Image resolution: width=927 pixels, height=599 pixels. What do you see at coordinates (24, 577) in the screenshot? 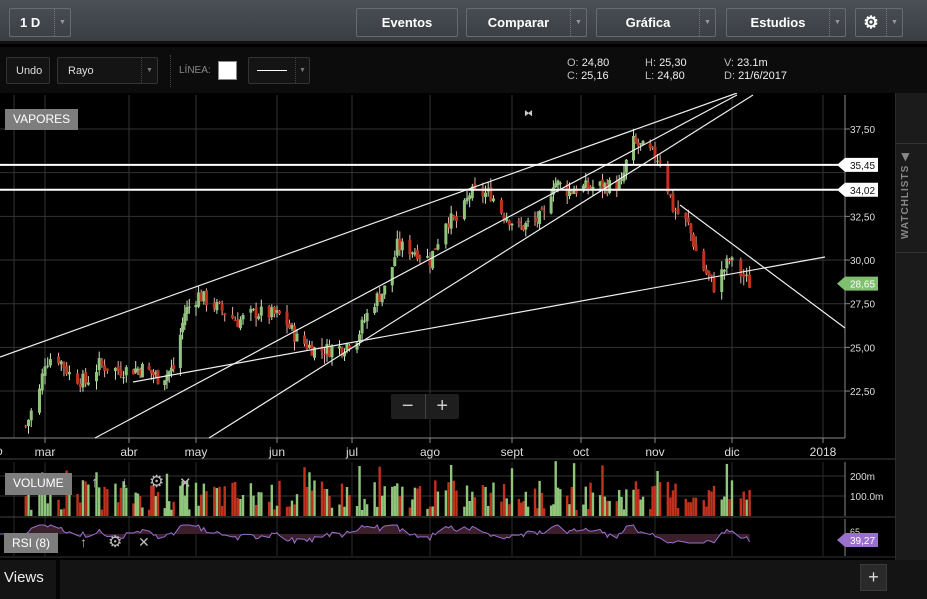
I see `views-label: Views` at bounding box center [24, 577].